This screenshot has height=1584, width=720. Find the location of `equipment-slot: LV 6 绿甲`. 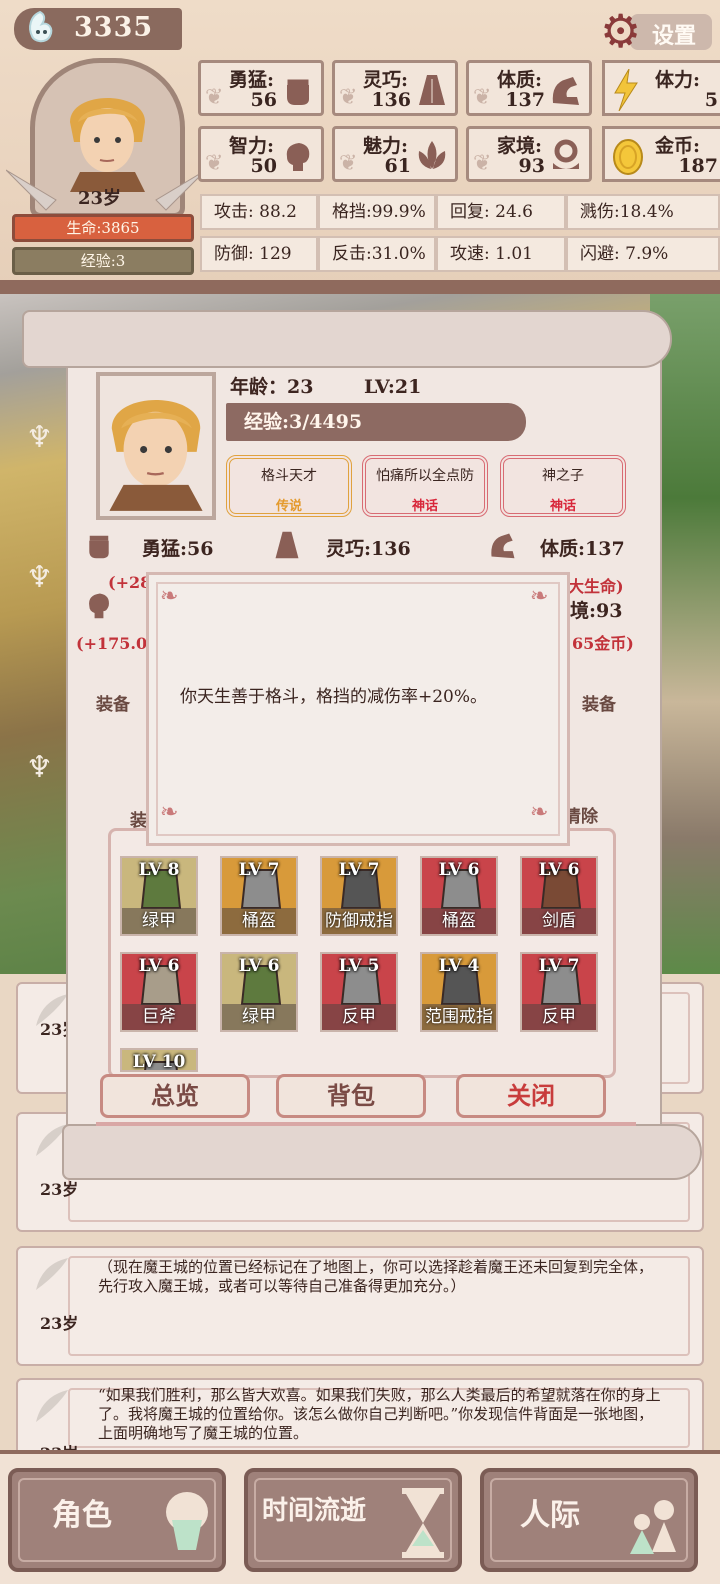

equipment-slot: LV 6 绿甲 is located at coordinates (259, 992).